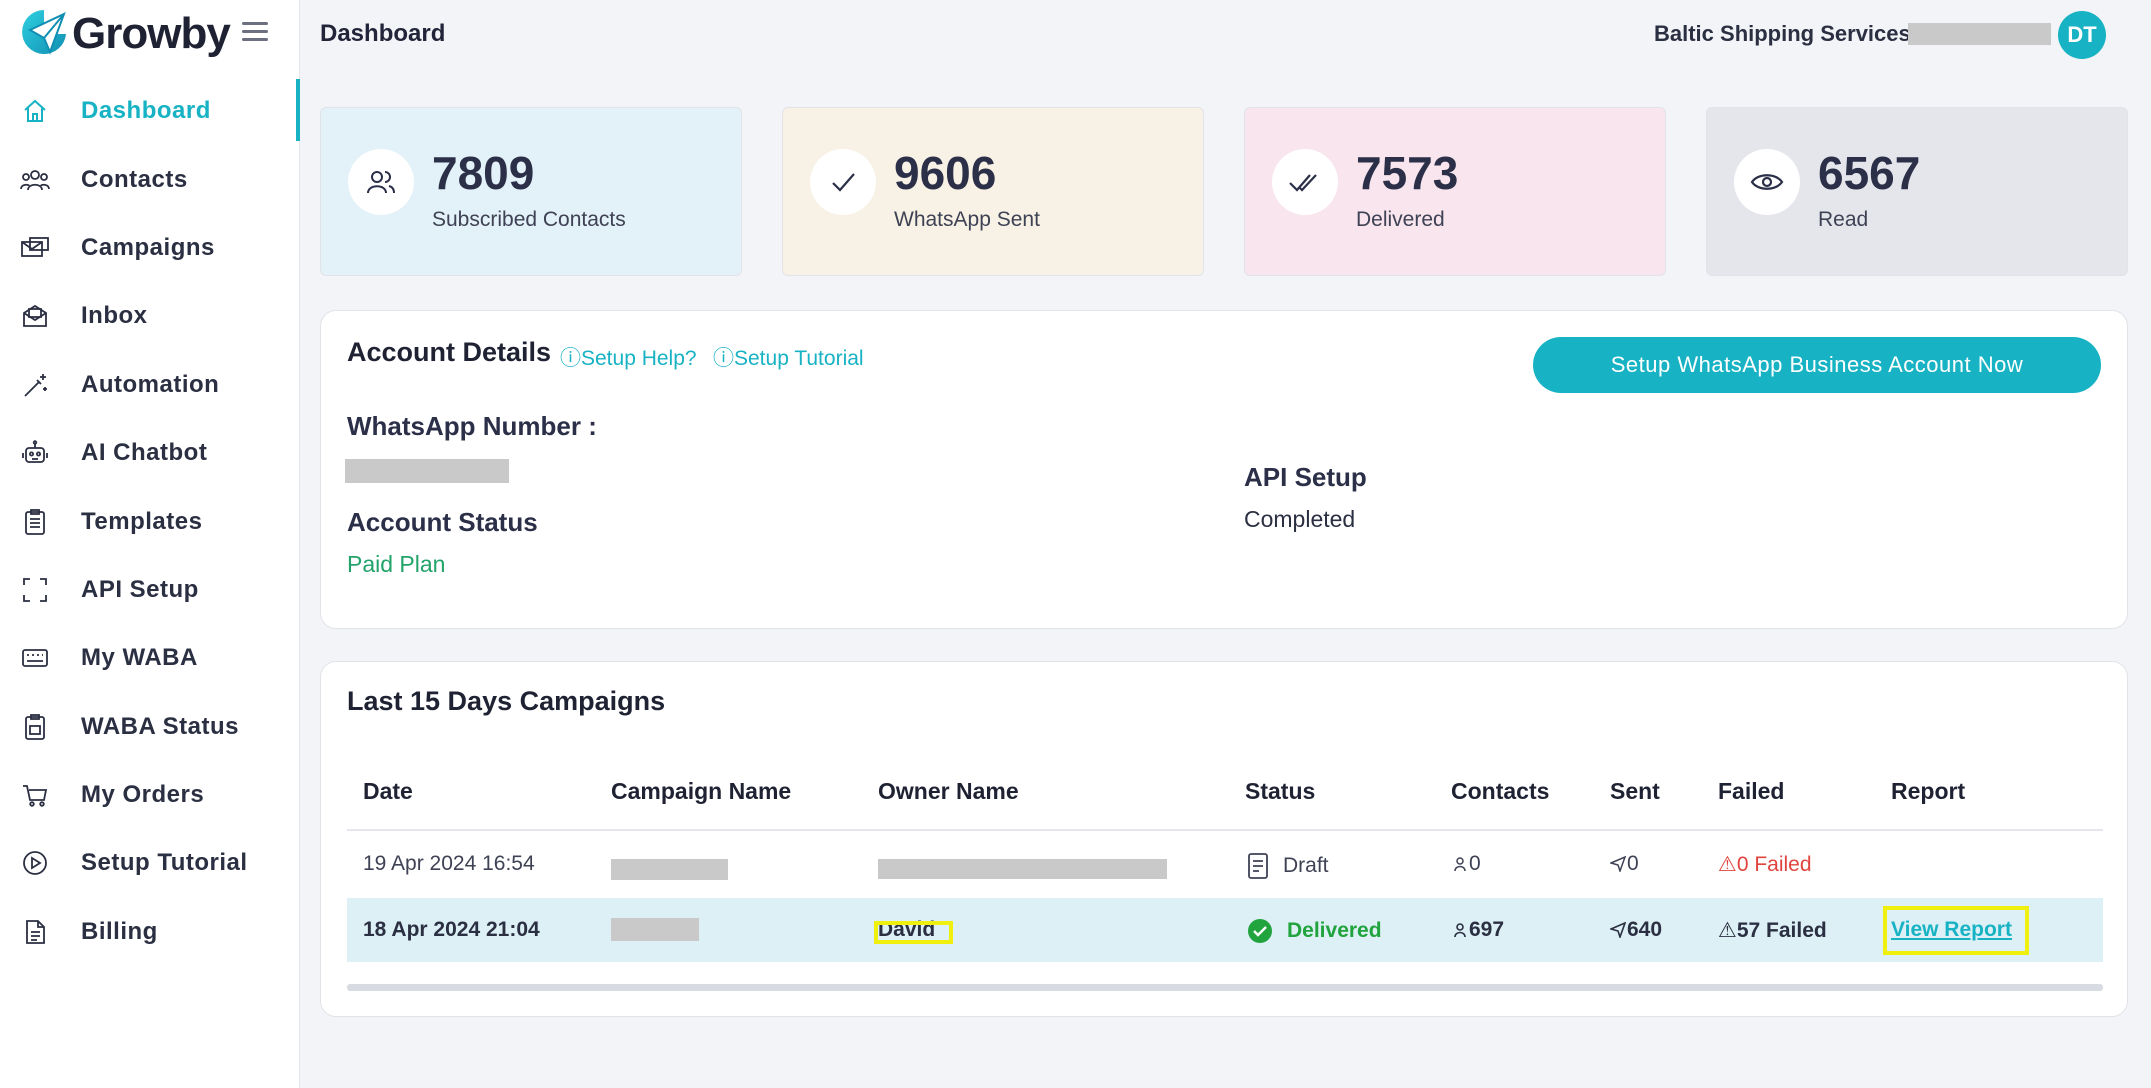 Image resolution: width=2151 pixels, height=1088 pixels. I want to click on sidebar-item-setup-tutorial: Setup Tutorial, so click(150, 863).